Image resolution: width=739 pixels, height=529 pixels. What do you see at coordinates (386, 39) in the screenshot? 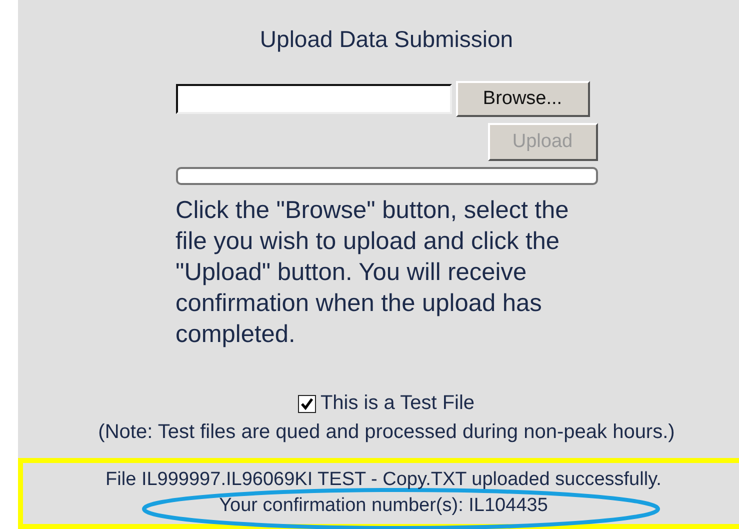
I see `page-title: Upload Data Submission` at bounding box center [386, 39].